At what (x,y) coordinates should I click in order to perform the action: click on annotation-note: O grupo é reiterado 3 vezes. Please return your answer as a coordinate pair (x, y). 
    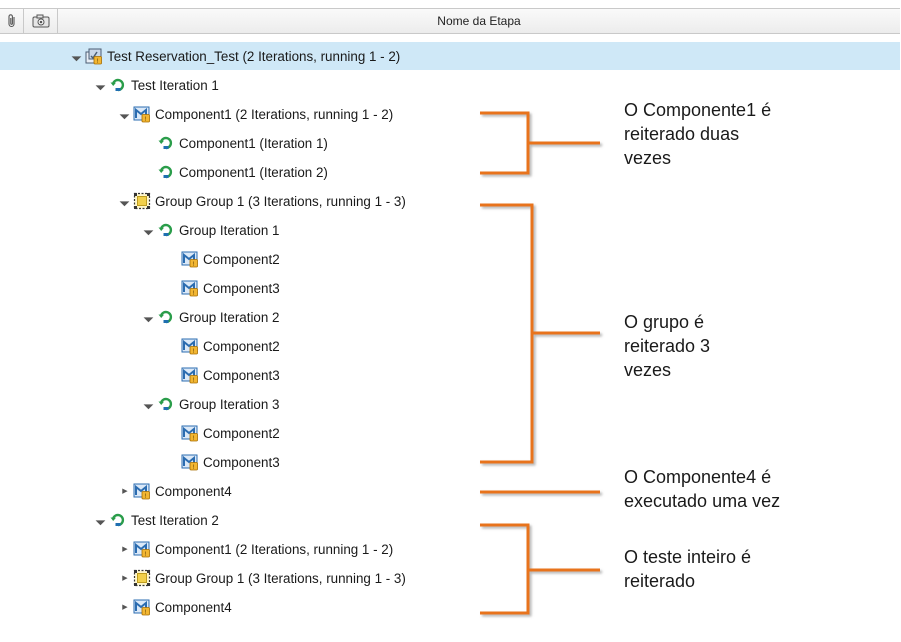
    Looking at the image, I should click on (667, 346).